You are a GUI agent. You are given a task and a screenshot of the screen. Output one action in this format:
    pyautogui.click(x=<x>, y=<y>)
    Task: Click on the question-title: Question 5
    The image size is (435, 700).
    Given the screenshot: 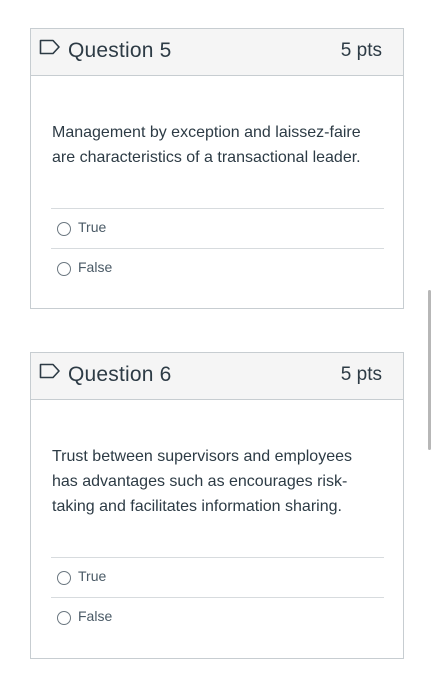 What is the action you would take?
    pyautogui.click(x=120, y=50)
    